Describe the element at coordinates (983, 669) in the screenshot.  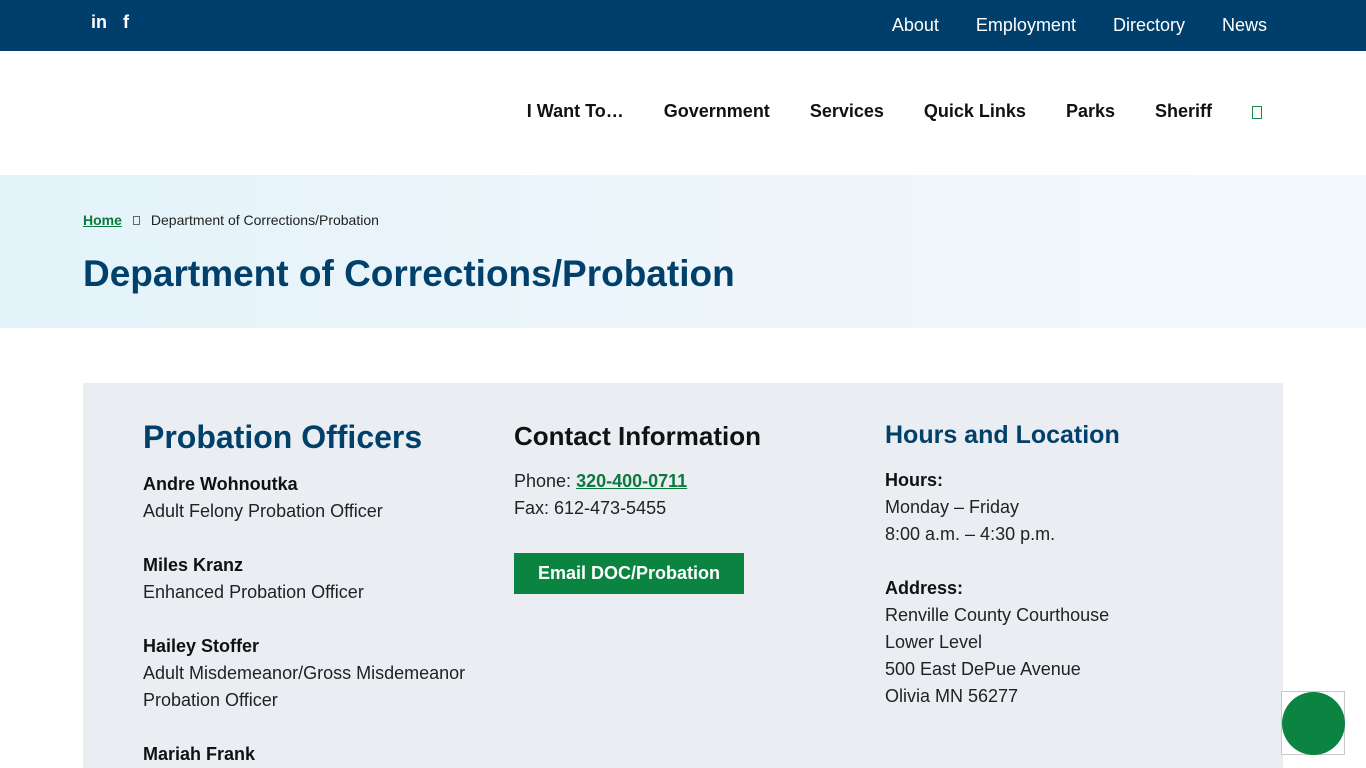
I see `address-line: 500 East DePue Avenue` at that location.